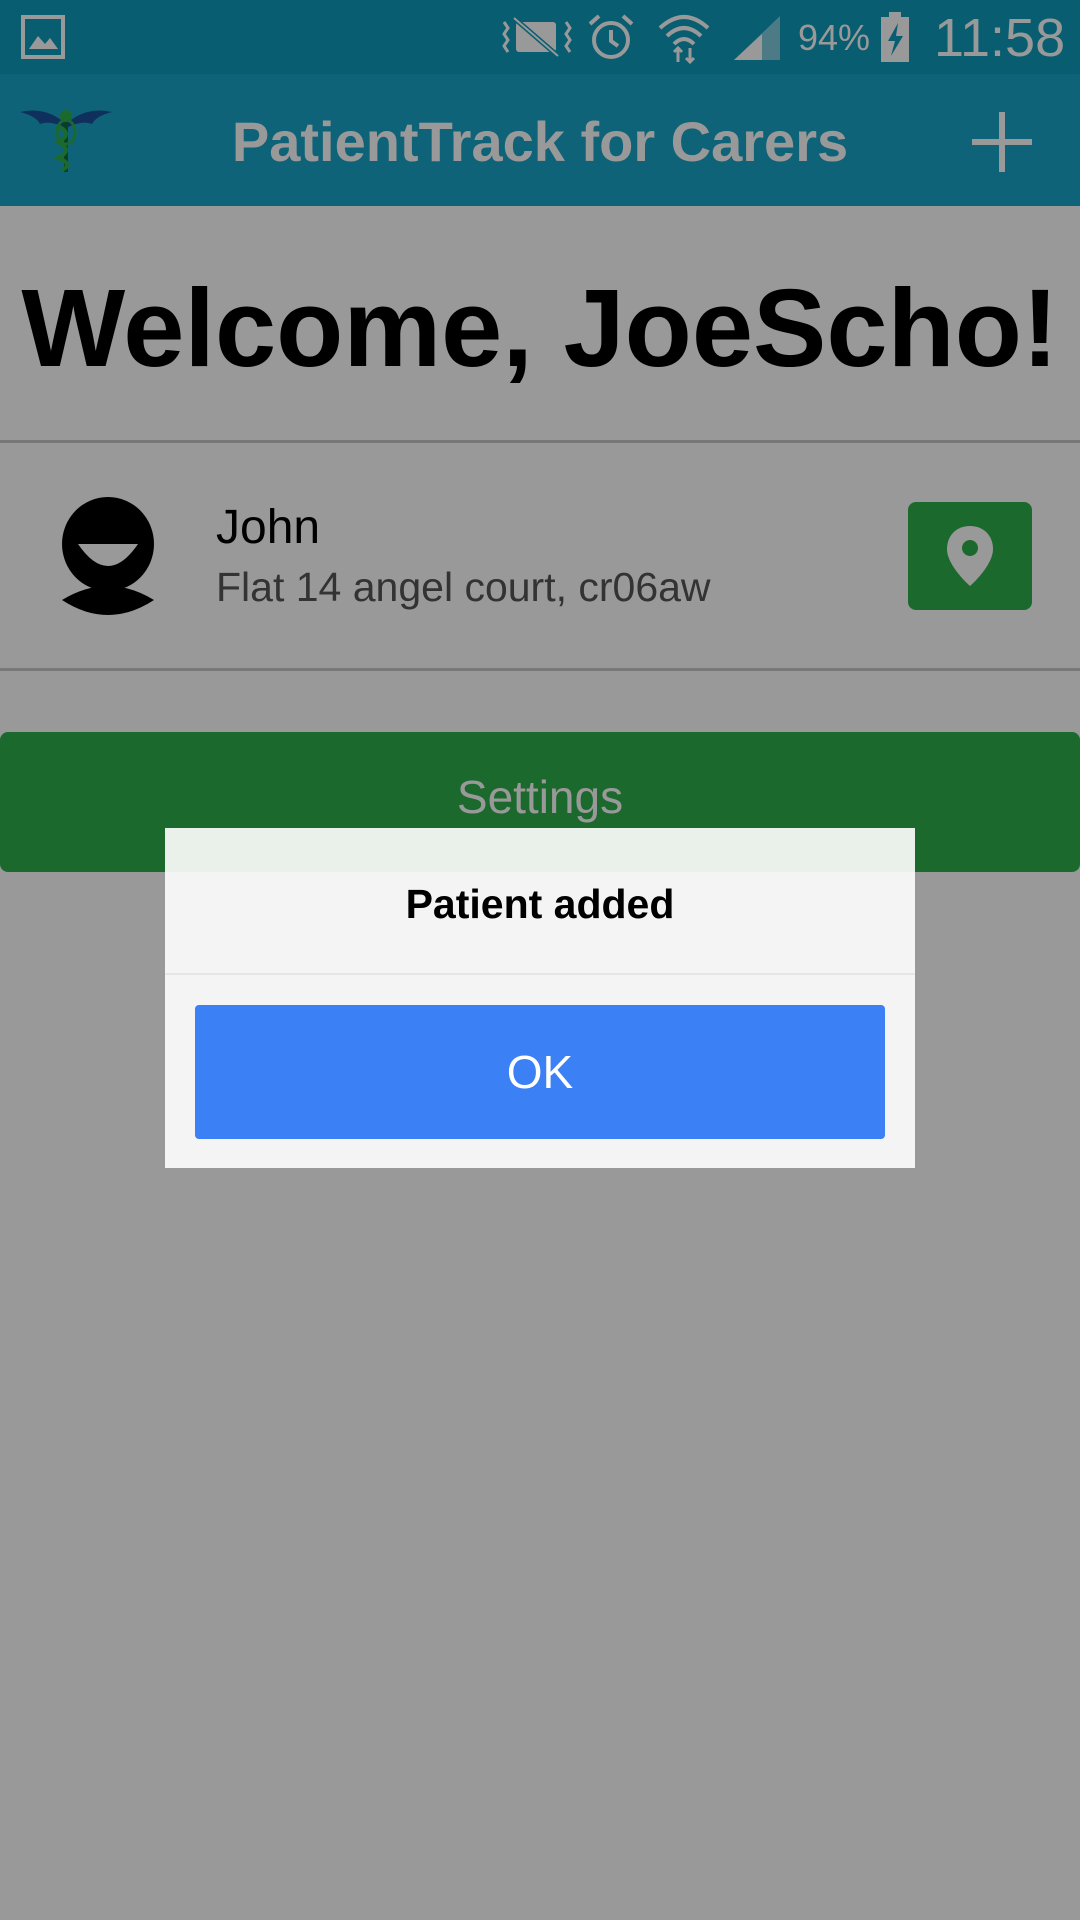 Image resolution: width=1080 pixels, height=1920 pixels. I want to click on dialog-header-band, so click(540, 850).